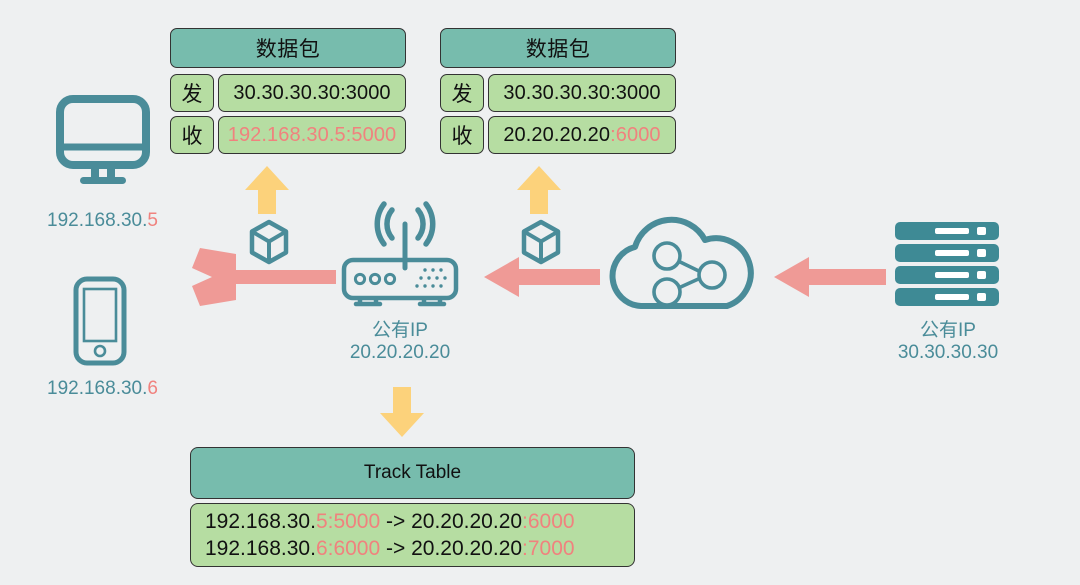 This screenshot has width=1080, height=585. What do you see at coordinates (402, 412) in the screenshot?
I see `arrow-down-icon-track-table` at bounding box center [402, 412].